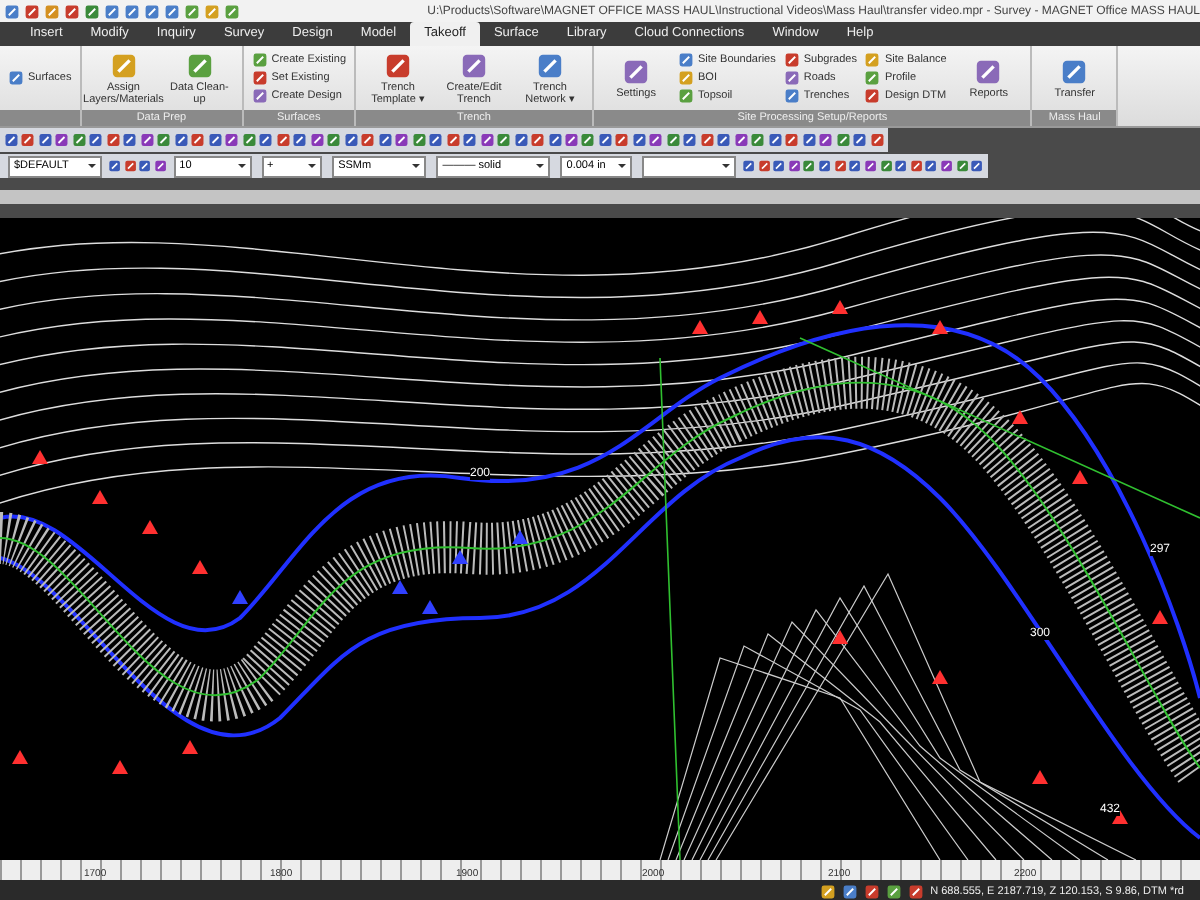 The height and width of the screenshot is (900, 1200). What do you see at coordinates (40, 118) in the screenshot?
I see `group-label-bar` at bounding box center [40, 118].